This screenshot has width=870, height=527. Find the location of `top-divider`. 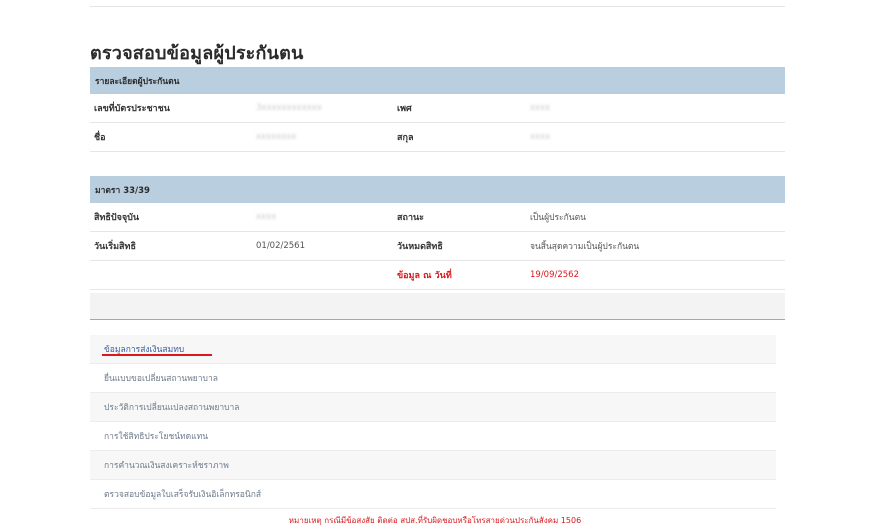

top-divider is located at coordinates (437, 3).